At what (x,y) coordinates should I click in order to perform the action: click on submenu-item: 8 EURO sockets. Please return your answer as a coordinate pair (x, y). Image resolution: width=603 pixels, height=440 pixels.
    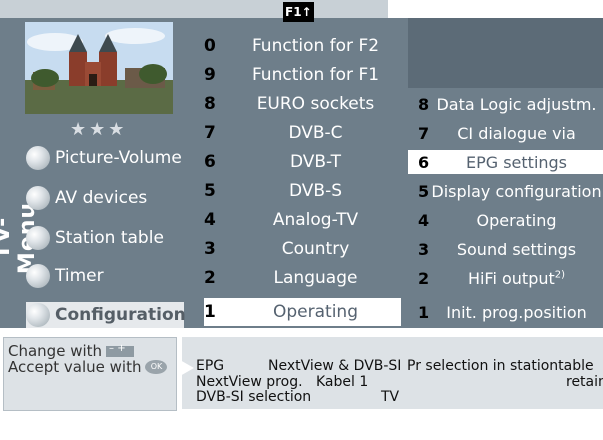
    Looking at the image, I should click on (302, 104).